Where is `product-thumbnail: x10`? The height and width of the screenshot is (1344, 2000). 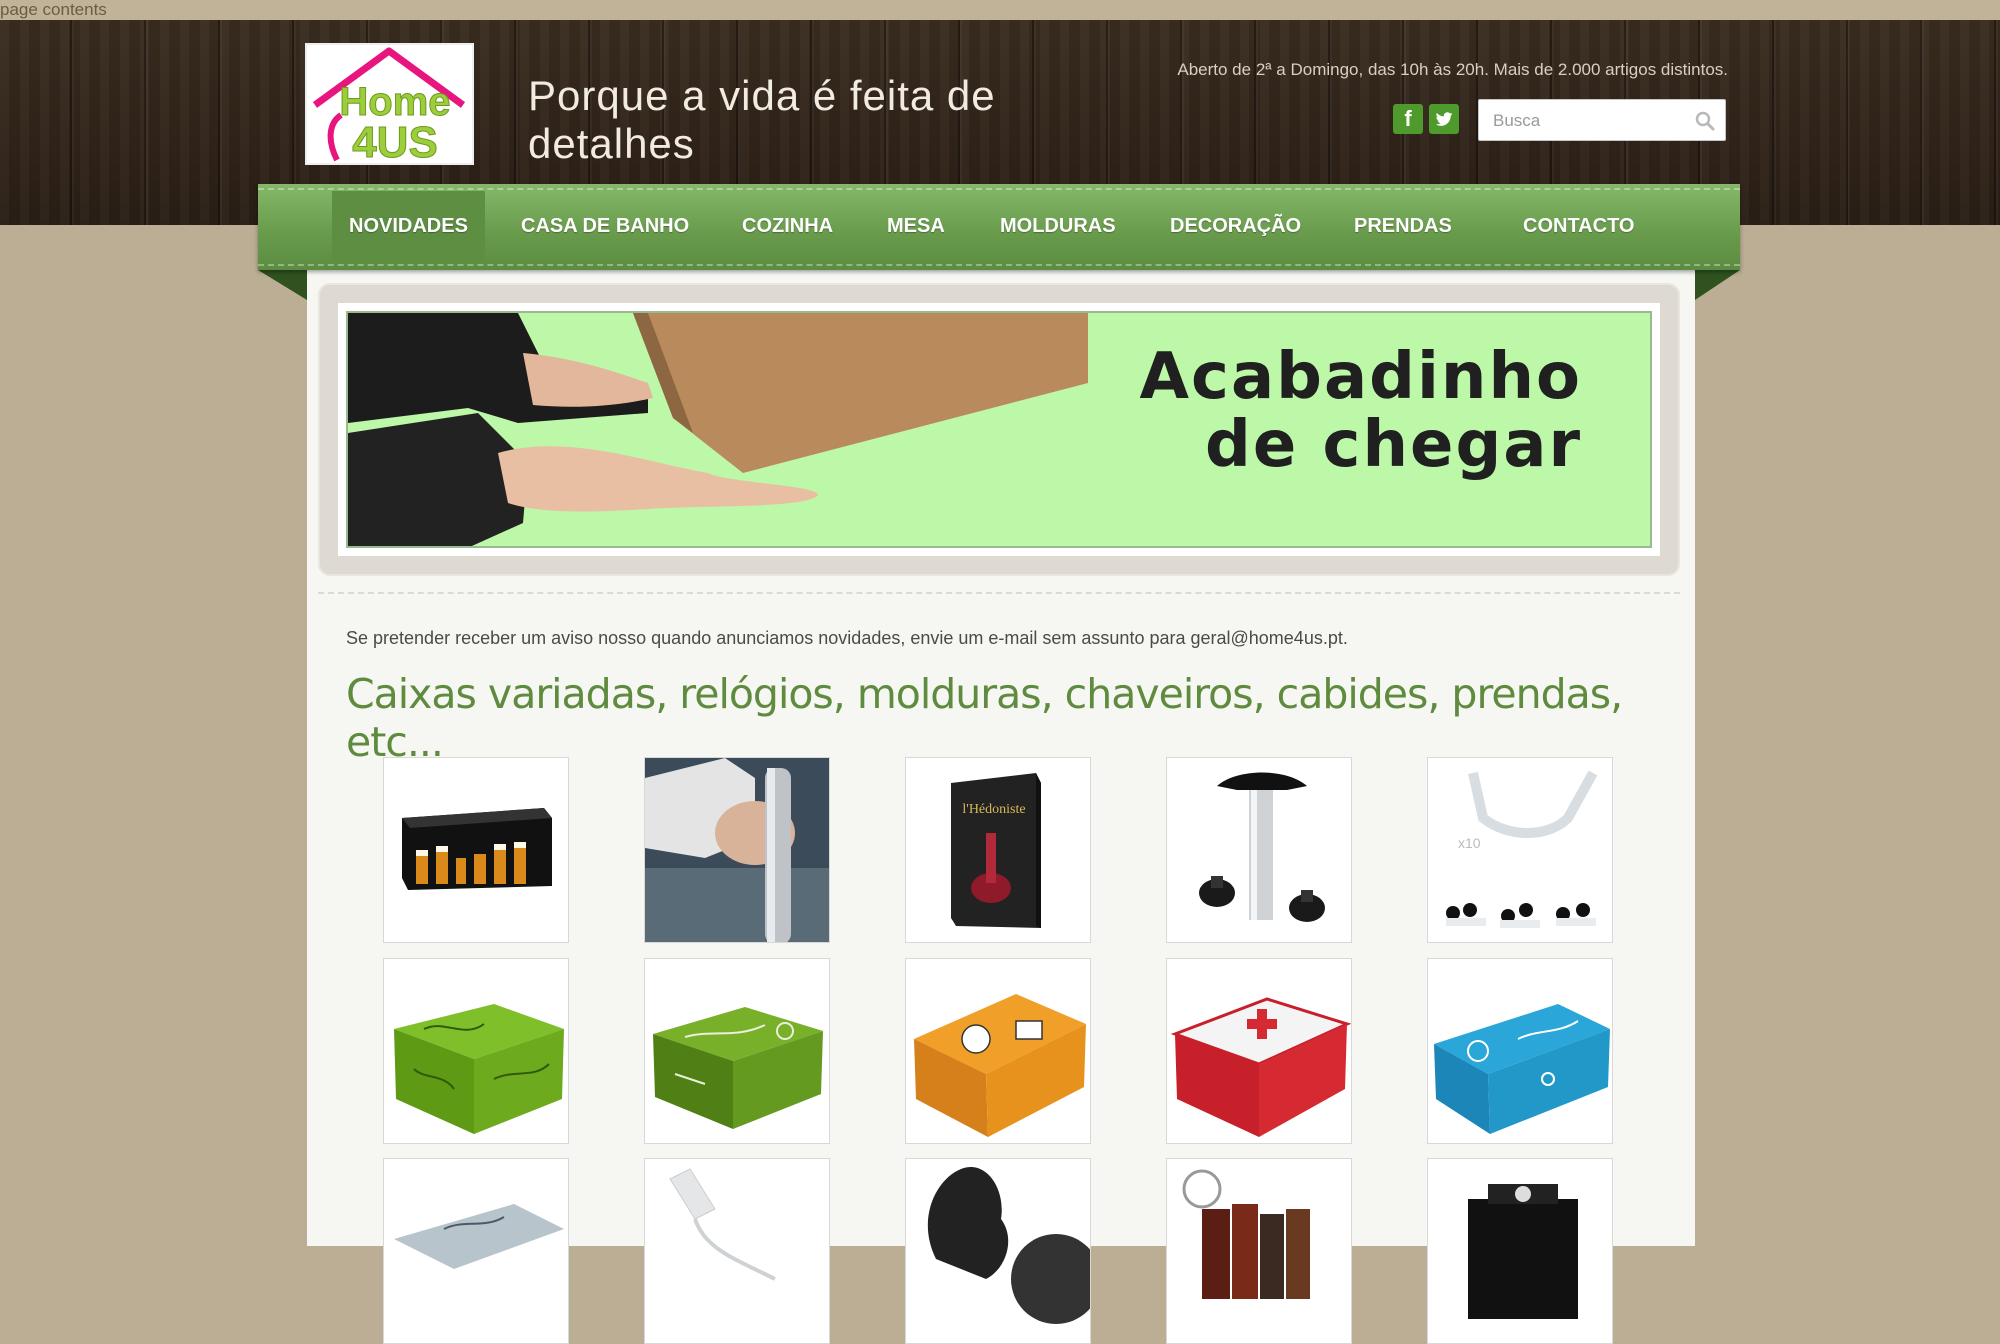 product-thumbnail: x10 is located at coordinates (1520, 850).